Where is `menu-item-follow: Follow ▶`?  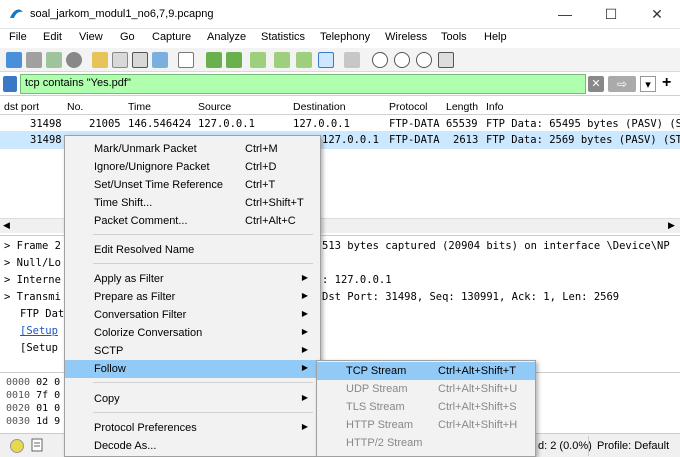
menu-item-follow: Follow ▶ is located at coordinates (192, 369).